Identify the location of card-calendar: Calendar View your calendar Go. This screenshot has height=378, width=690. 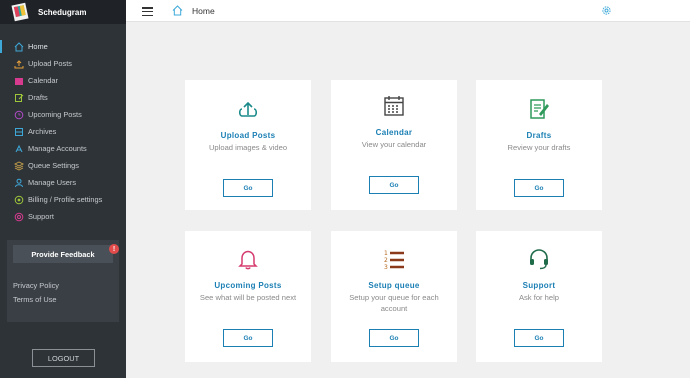
(394, 145).